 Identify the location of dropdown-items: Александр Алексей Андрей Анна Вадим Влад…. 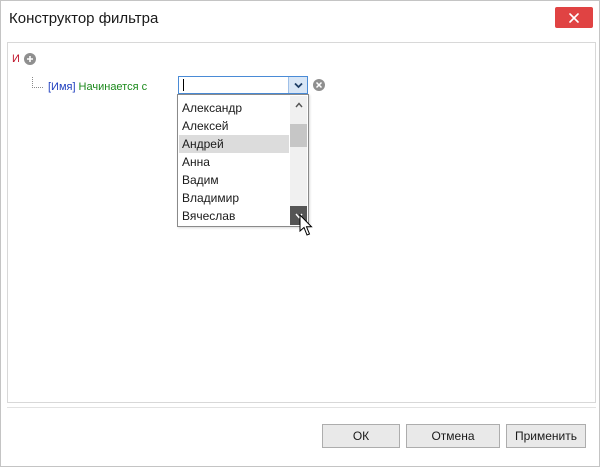
(234, 162).